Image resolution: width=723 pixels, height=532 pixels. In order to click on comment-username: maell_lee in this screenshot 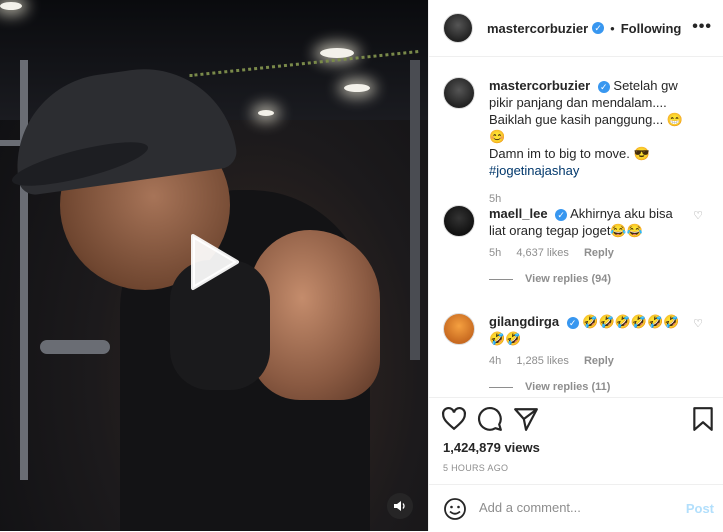, I will do `click(518, 213)`.